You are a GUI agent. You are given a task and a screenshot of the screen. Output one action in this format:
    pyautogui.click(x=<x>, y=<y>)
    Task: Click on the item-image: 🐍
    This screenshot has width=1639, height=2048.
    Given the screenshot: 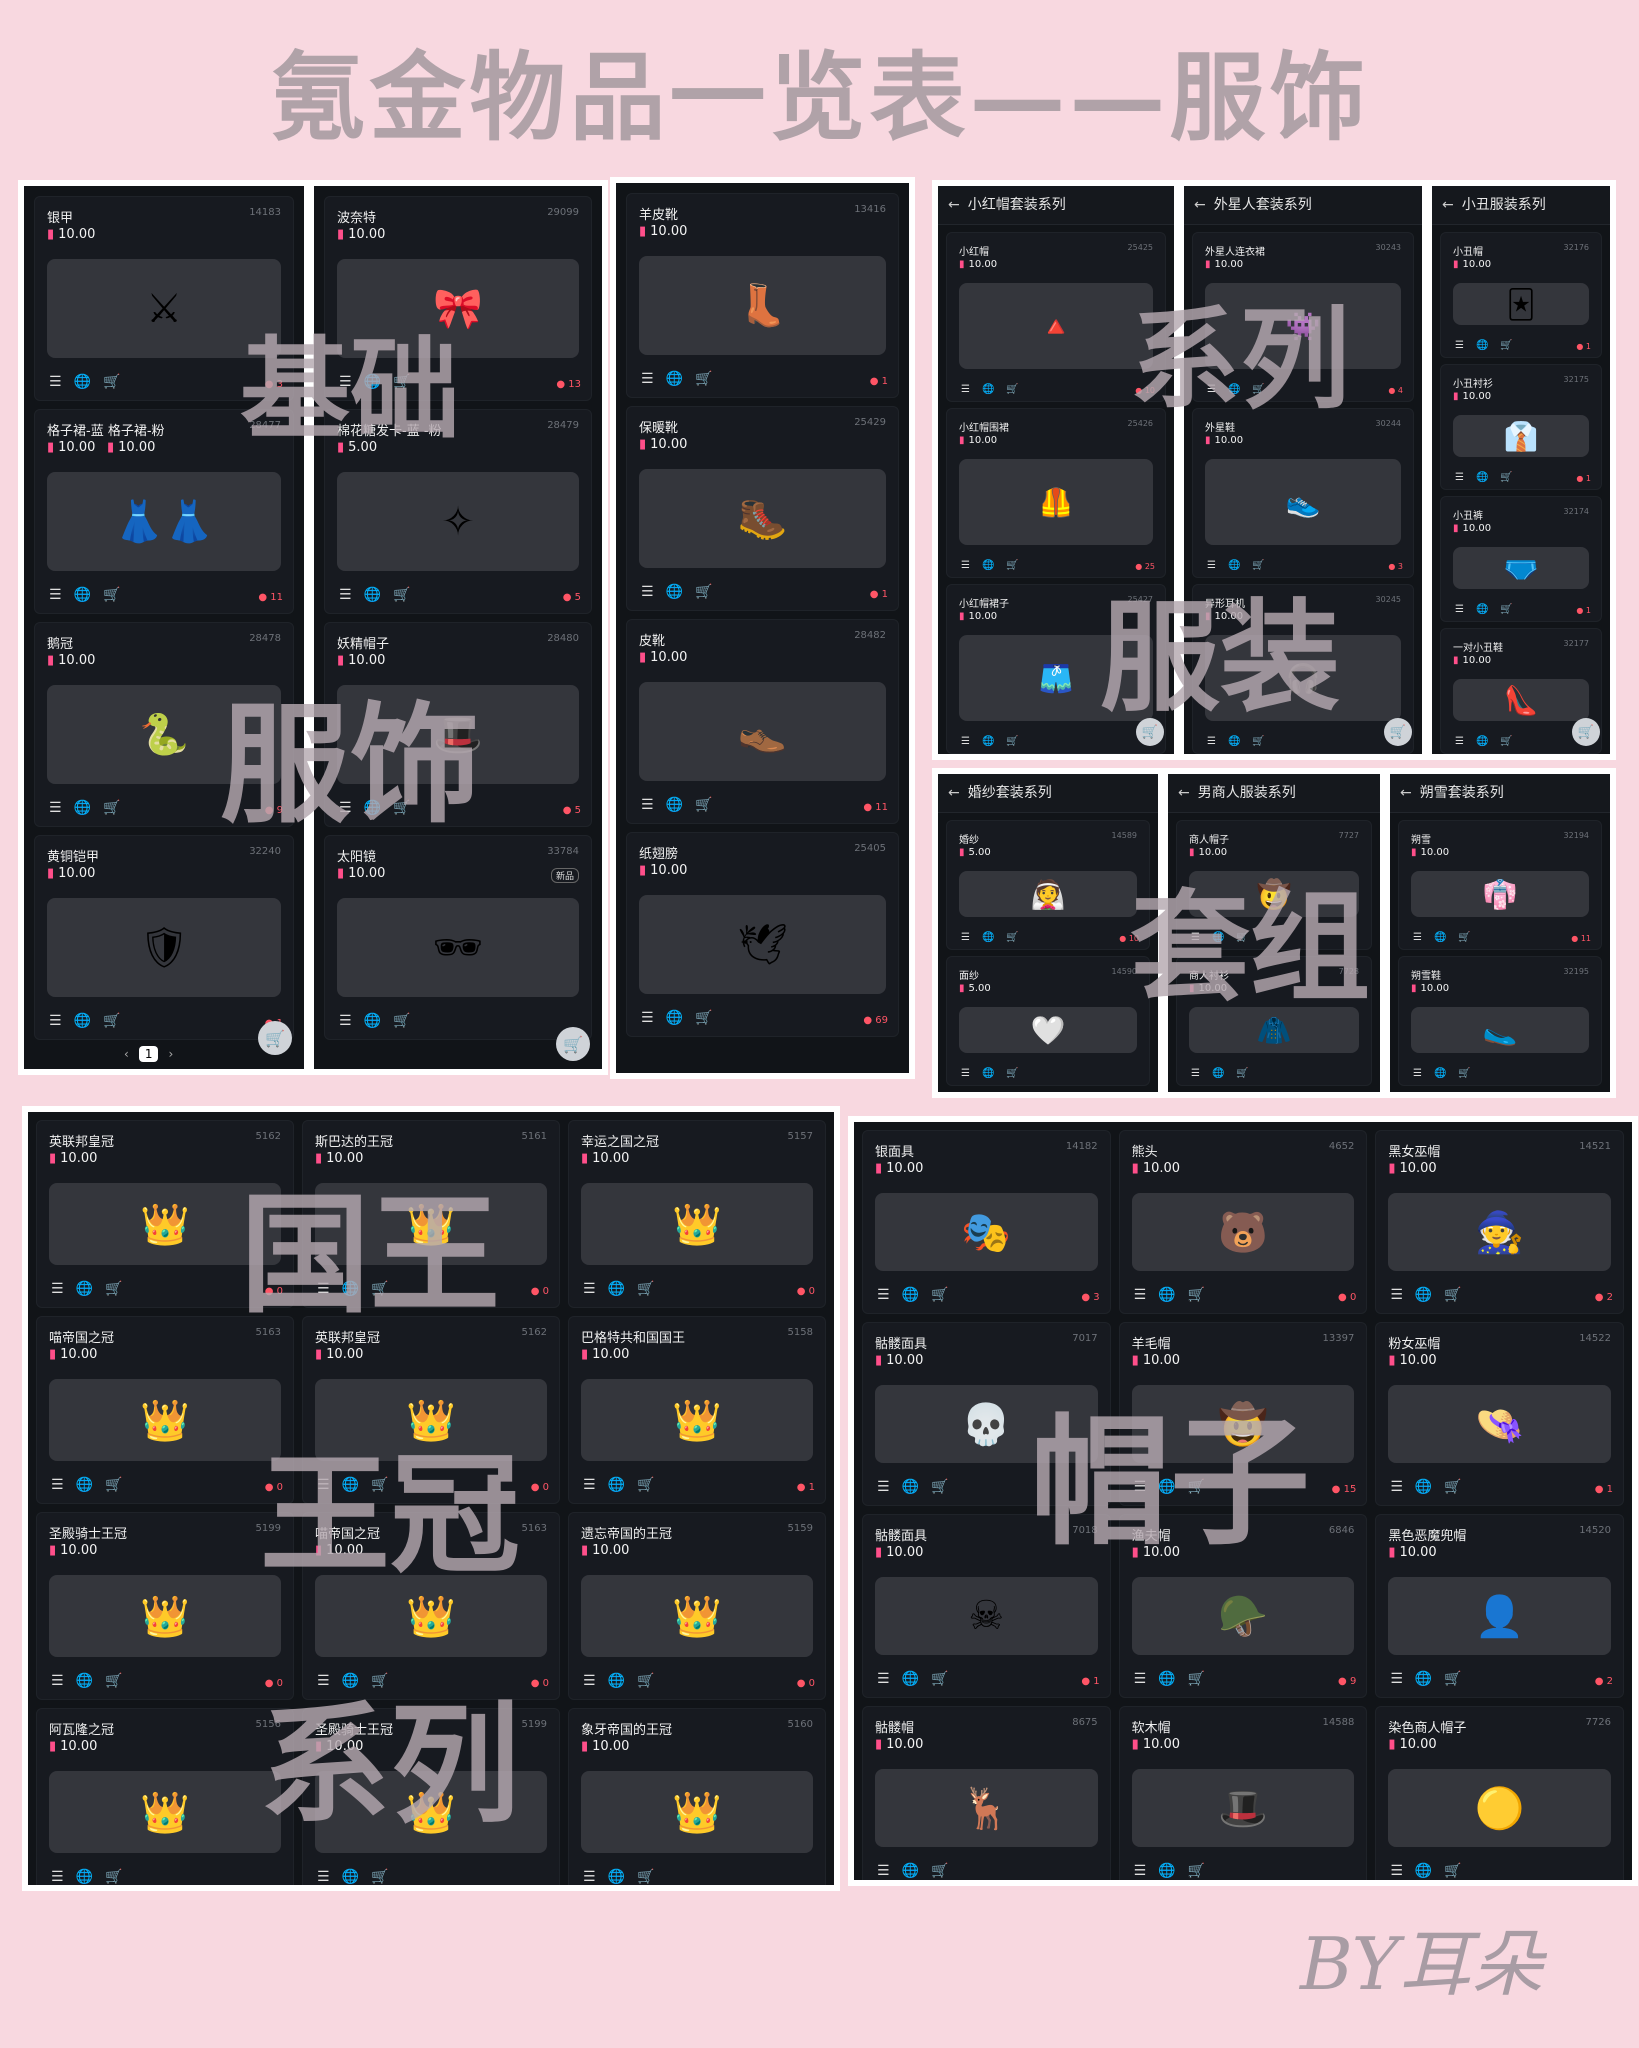 What is the action you would take?
    pyautogui.click(x=164, y=734)
    